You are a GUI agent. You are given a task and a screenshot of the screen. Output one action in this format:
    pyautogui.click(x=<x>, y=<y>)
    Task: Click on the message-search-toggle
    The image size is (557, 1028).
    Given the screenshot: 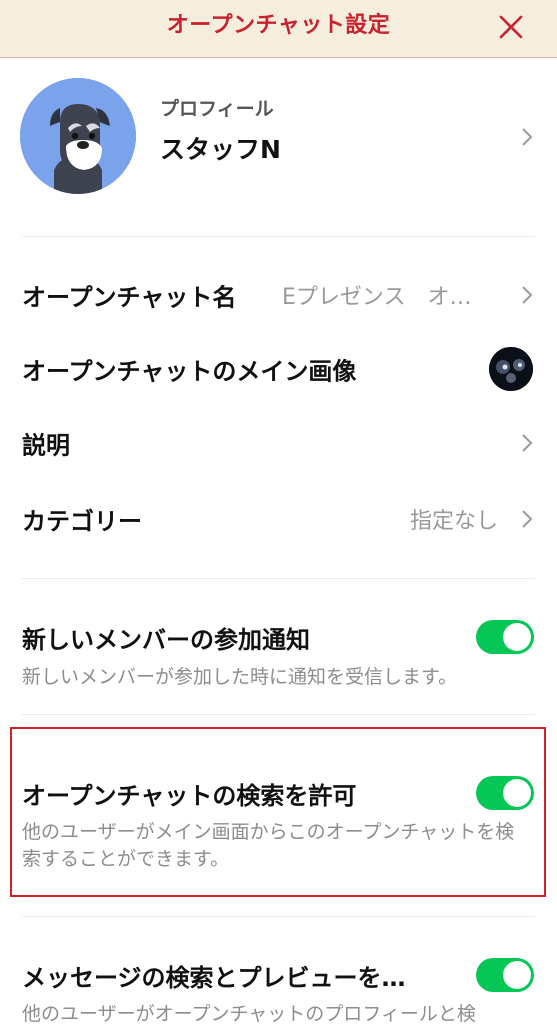 What is the action you would take?
    pyautogui.click(x=505, y=975)
    